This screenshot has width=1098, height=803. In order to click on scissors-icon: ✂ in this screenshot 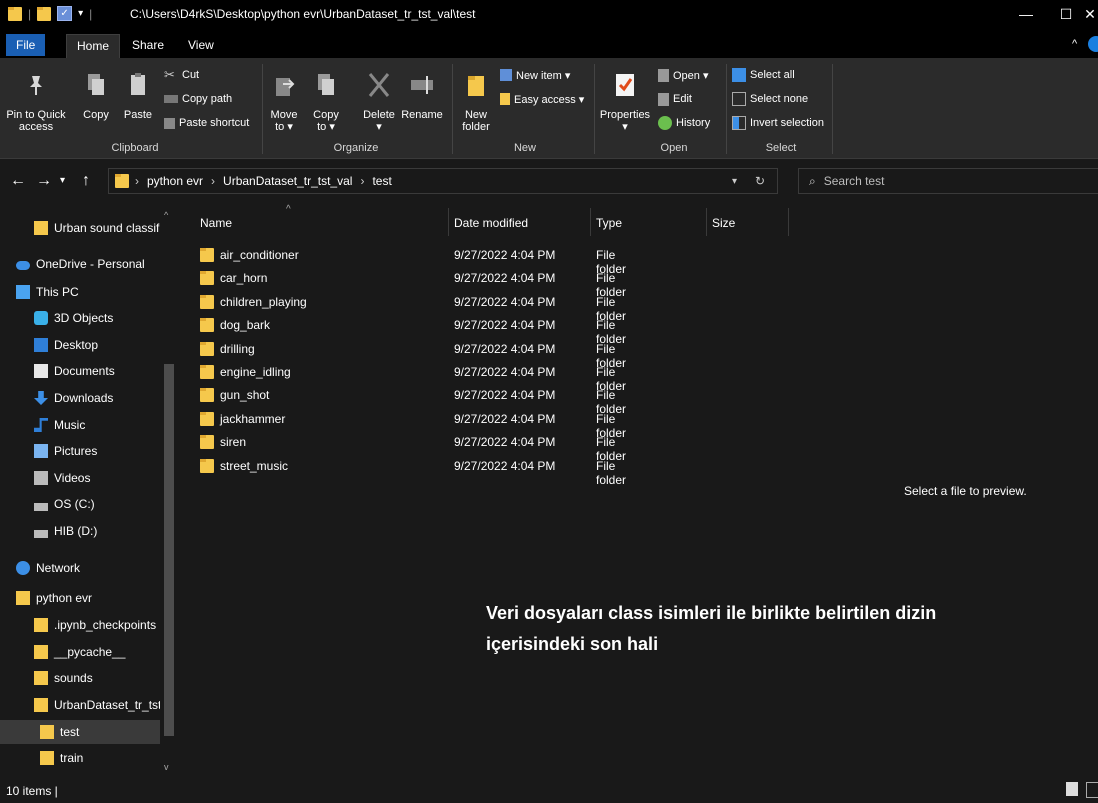, I will do `click(169, 74)`.